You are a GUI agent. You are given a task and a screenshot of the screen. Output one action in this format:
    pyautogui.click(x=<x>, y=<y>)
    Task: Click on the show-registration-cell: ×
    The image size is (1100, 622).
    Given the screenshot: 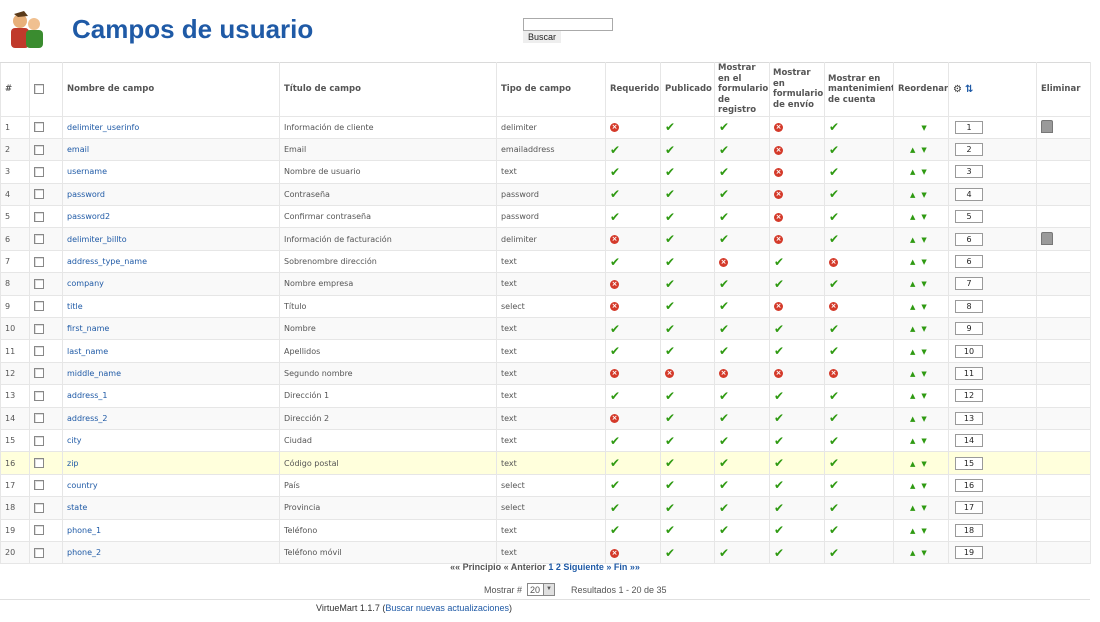 What is the action you would take?
    pyautogui.click(x=742, y=373)
    